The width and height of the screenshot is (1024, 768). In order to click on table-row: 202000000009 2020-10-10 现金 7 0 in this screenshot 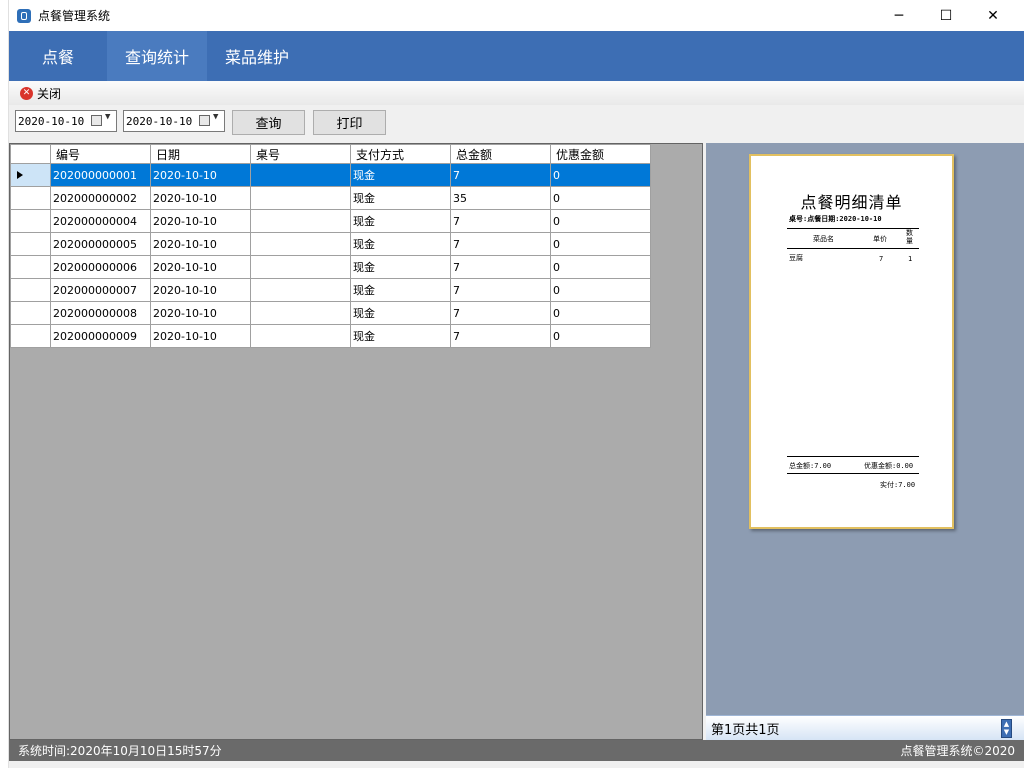, I will do `click(330, 336)`.